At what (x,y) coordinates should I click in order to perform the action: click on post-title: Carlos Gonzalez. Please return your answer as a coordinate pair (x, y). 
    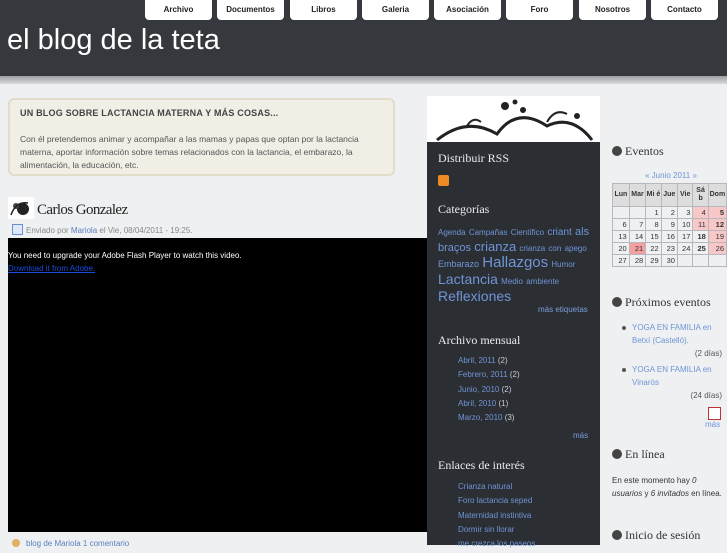
    Looking at the image, I should click on (82, 210).